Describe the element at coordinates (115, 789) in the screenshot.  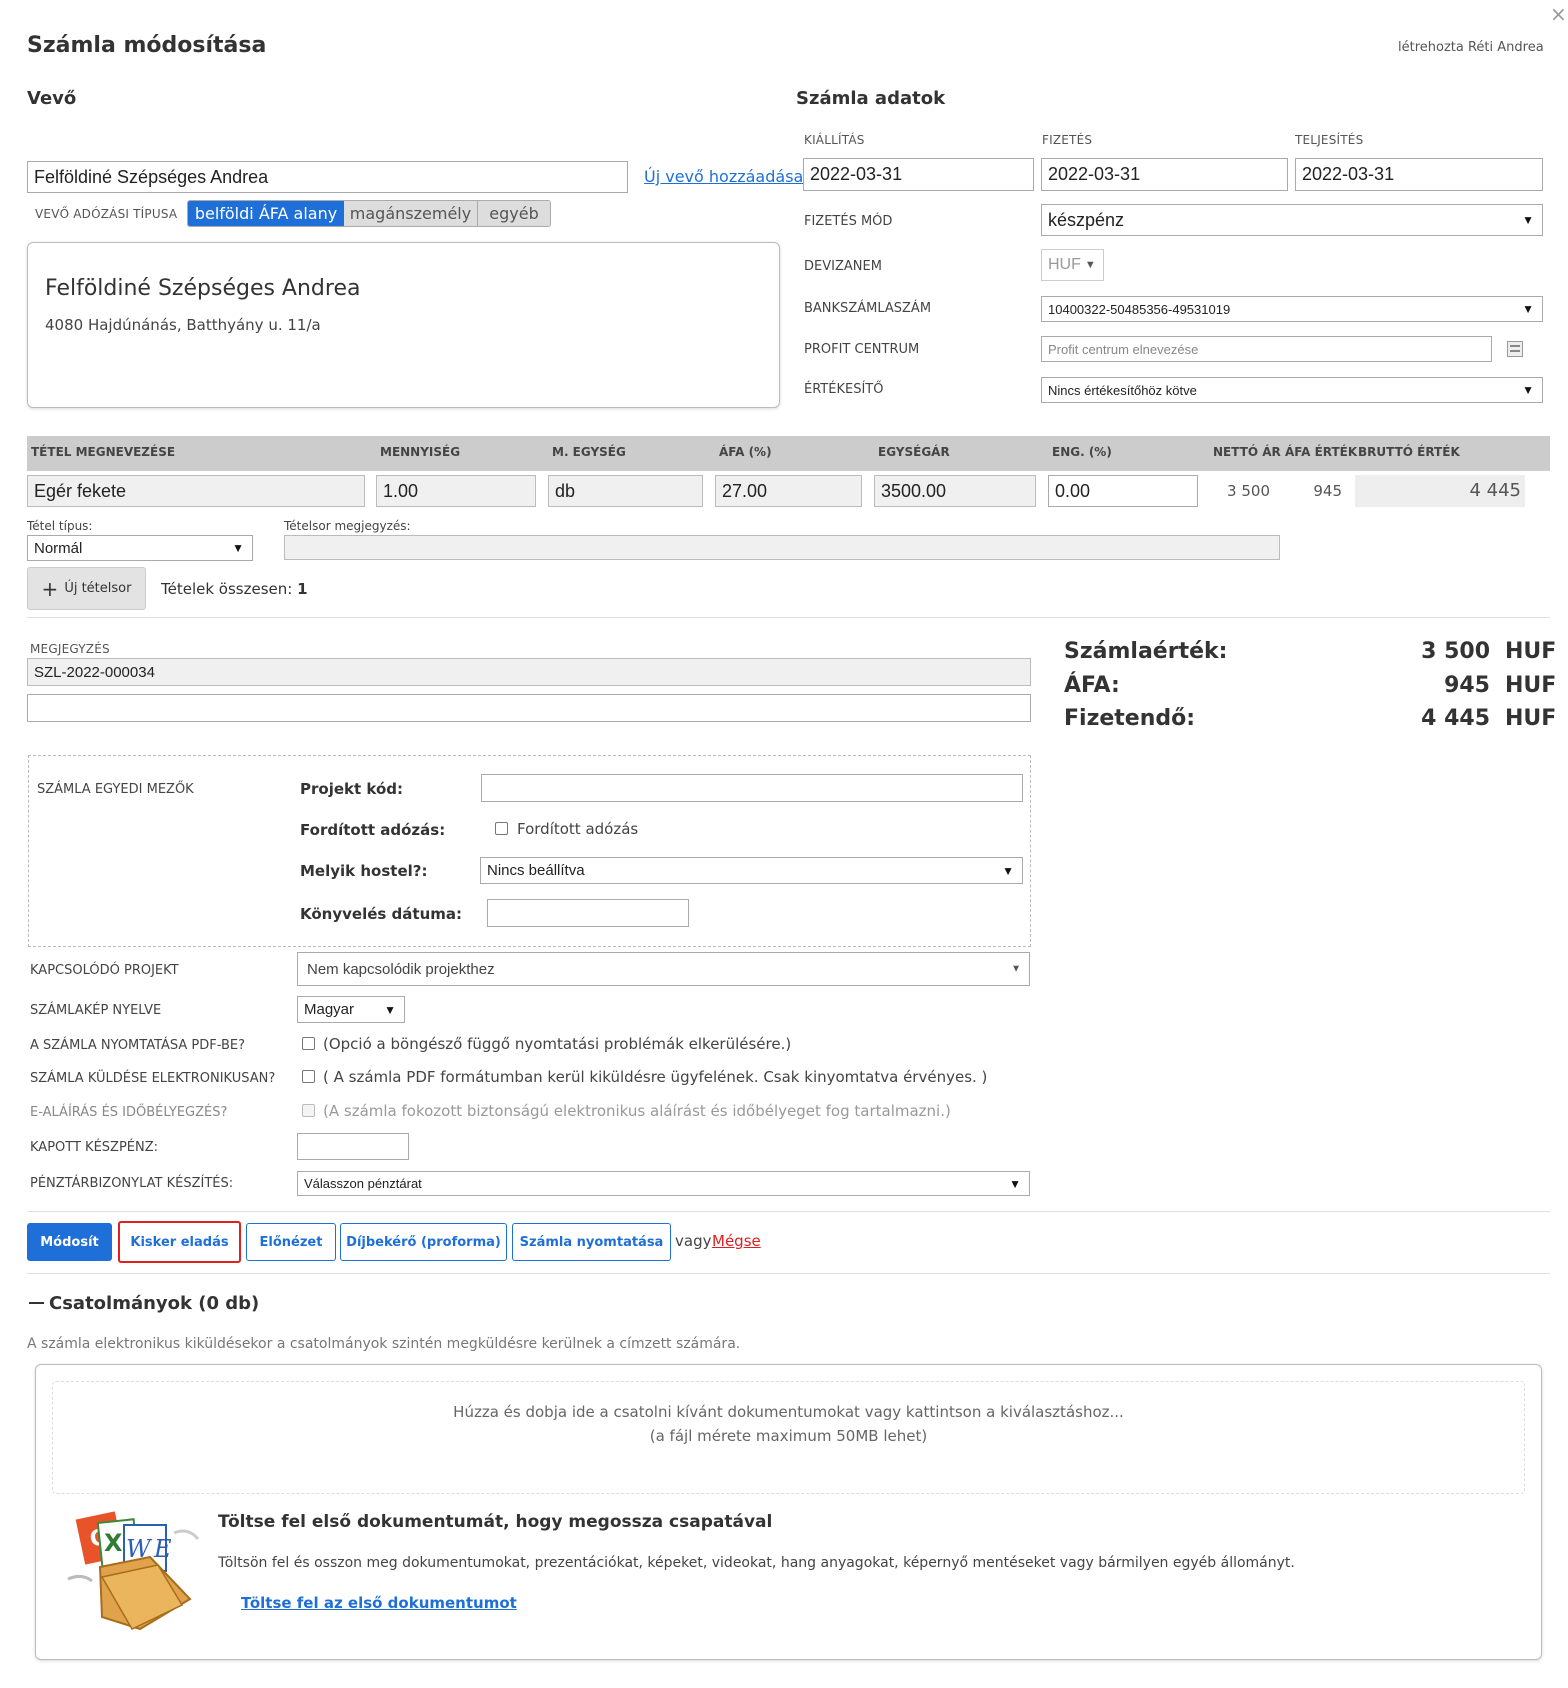
I see `custom-fields-label: SZÁMLA EGYEDI MEZŐK` at that location.